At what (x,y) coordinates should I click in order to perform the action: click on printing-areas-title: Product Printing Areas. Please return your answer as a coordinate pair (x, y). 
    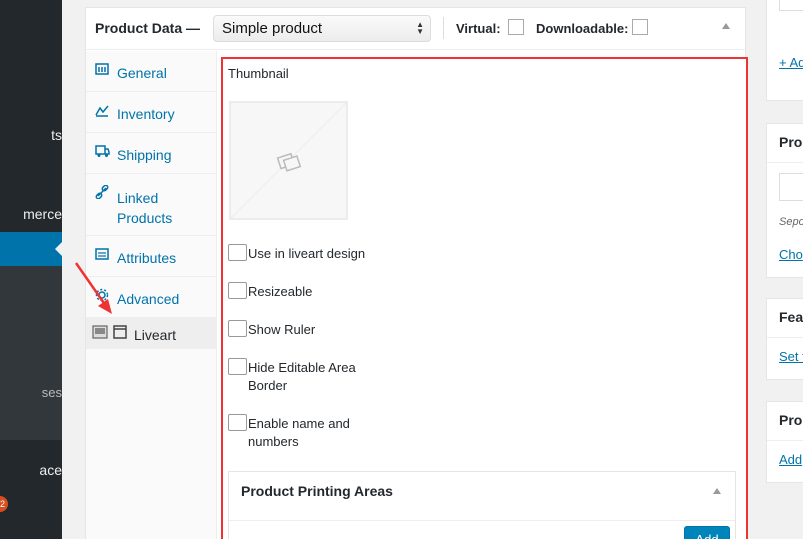
    Looking at the image, I should click on (317, 491).